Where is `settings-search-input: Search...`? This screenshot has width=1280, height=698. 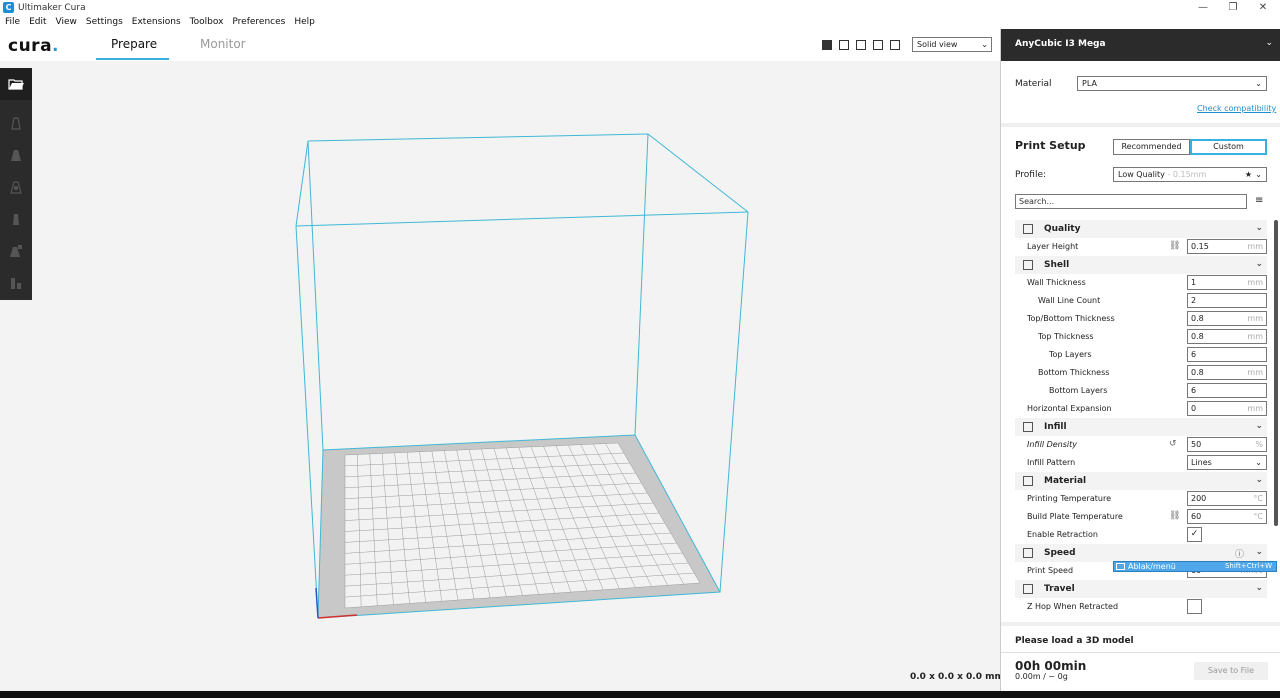
settings-search-input: Search... is located at coordinates (1131, 201).